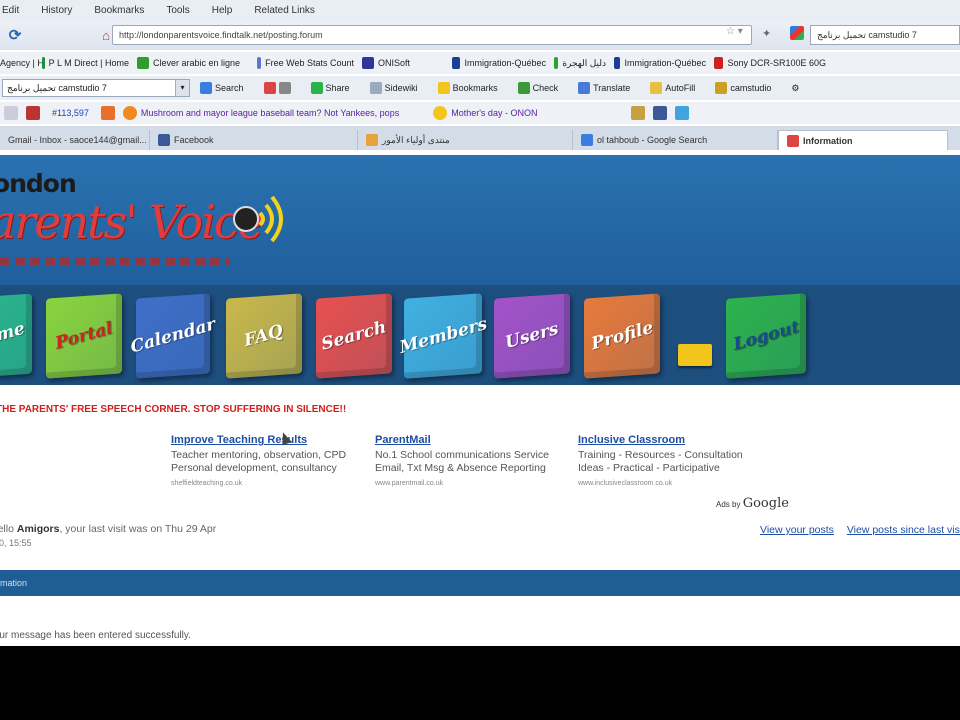 Image resolution: width=960 pixels, height=720 pixels. What do you see at coordinates (721, 88) in the screenshot?
I see `pencil-icon` at bounding box center [721, 88].